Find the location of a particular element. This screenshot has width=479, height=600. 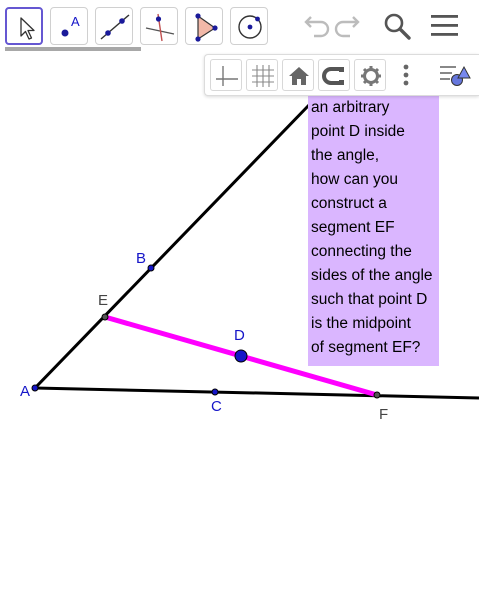

line-tool-button is located at coordinates (114, 26).